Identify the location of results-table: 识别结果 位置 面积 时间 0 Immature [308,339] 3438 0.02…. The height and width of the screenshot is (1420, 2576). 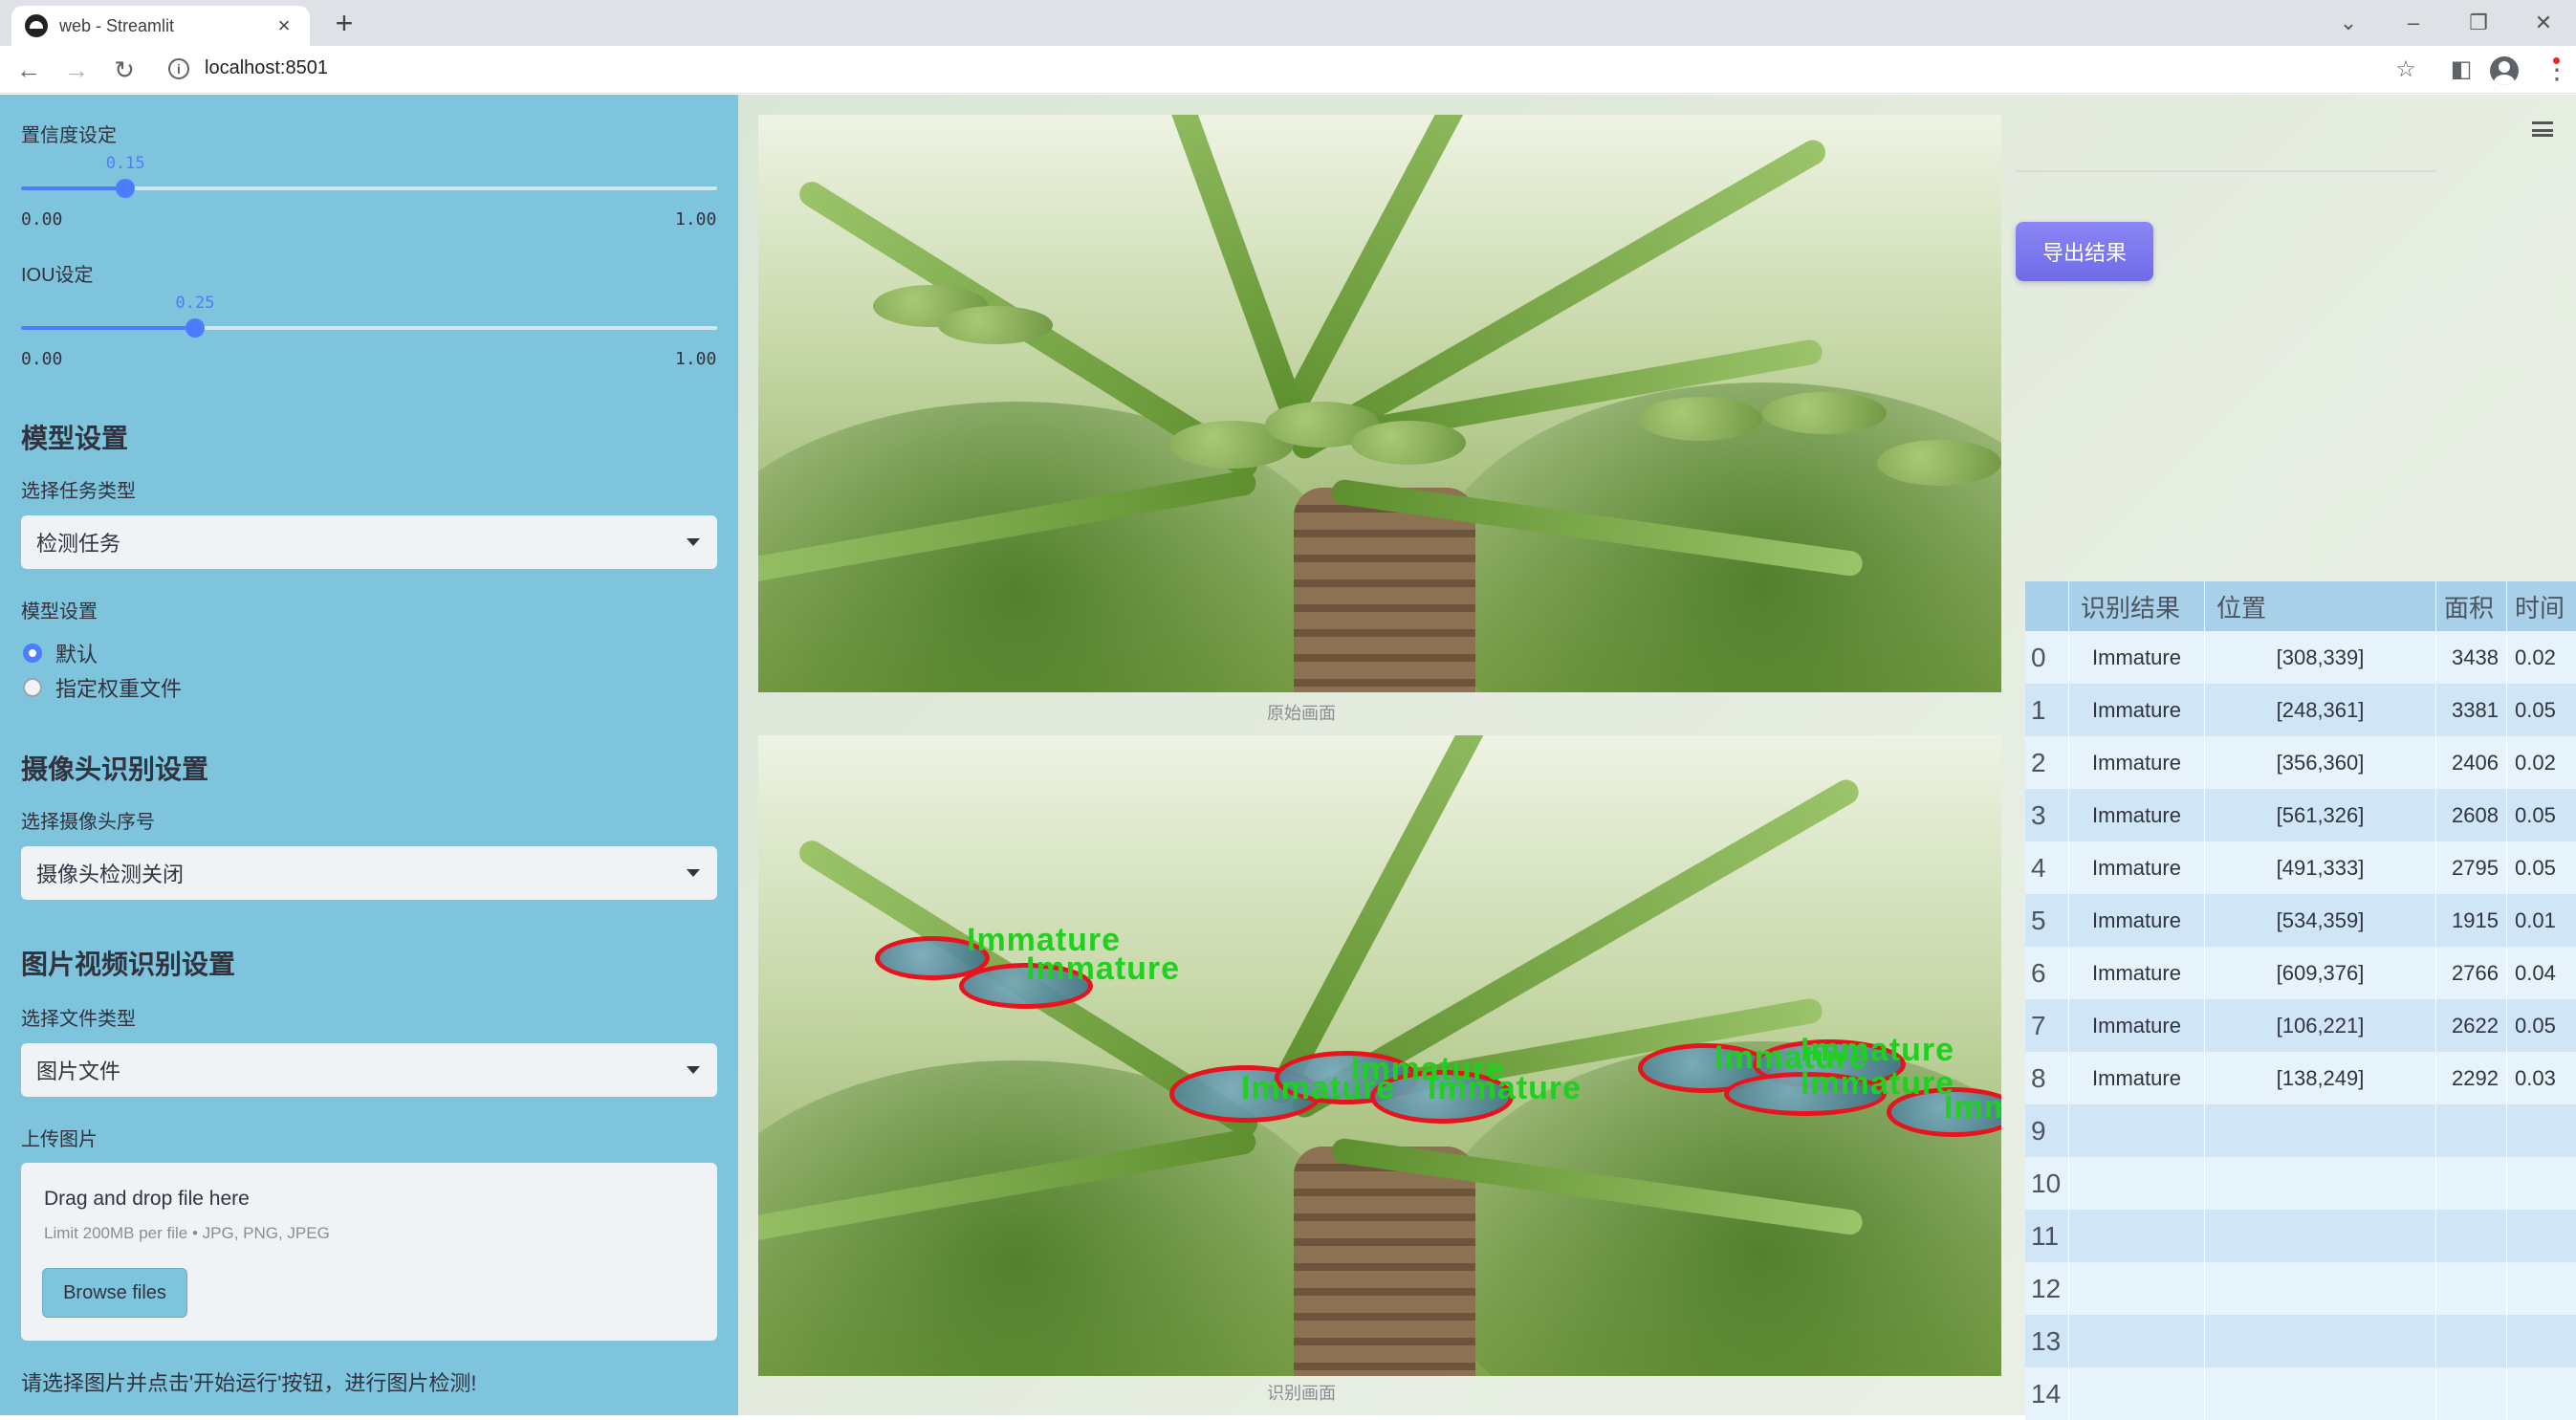
(2300, 1000).